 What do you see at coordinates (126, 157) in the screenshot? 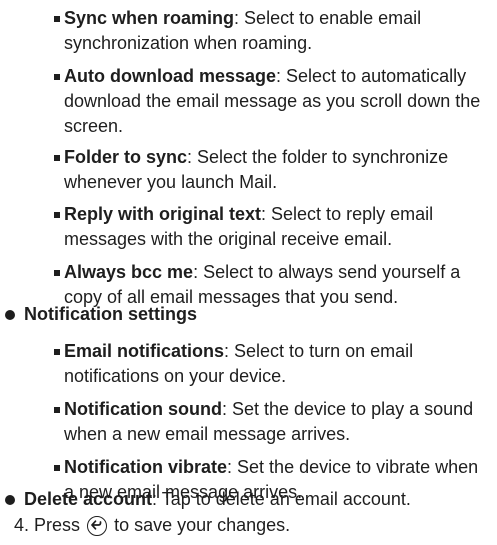
I see `item-label: Folder to sync` at bounding box center [126, 157].